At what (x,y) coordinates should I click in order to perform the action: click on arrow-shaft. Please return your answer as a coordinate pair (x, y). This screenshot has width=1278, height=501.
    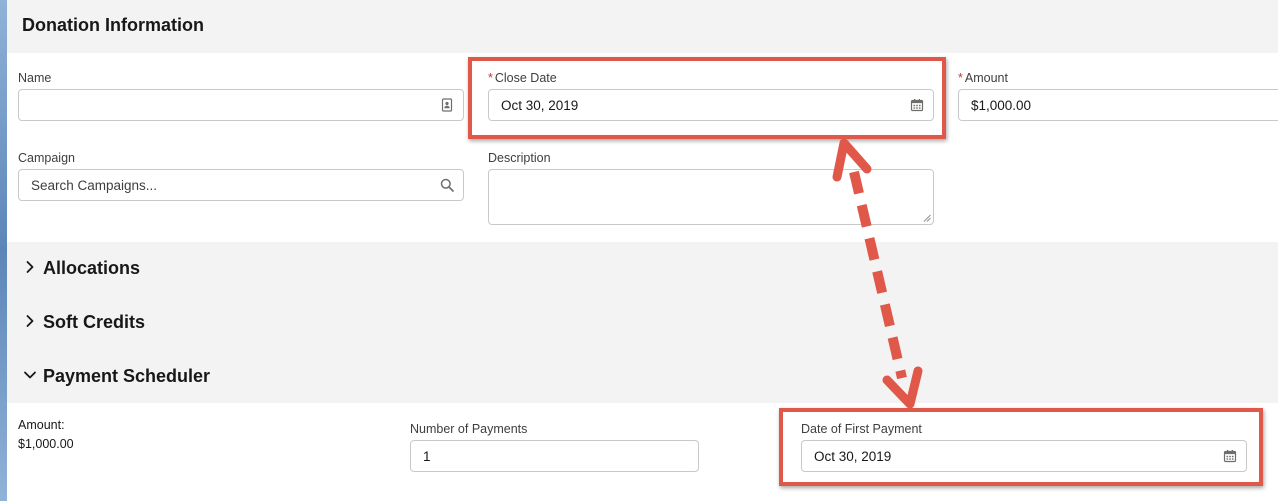
    Looking at the image, I should click on (878, 275).